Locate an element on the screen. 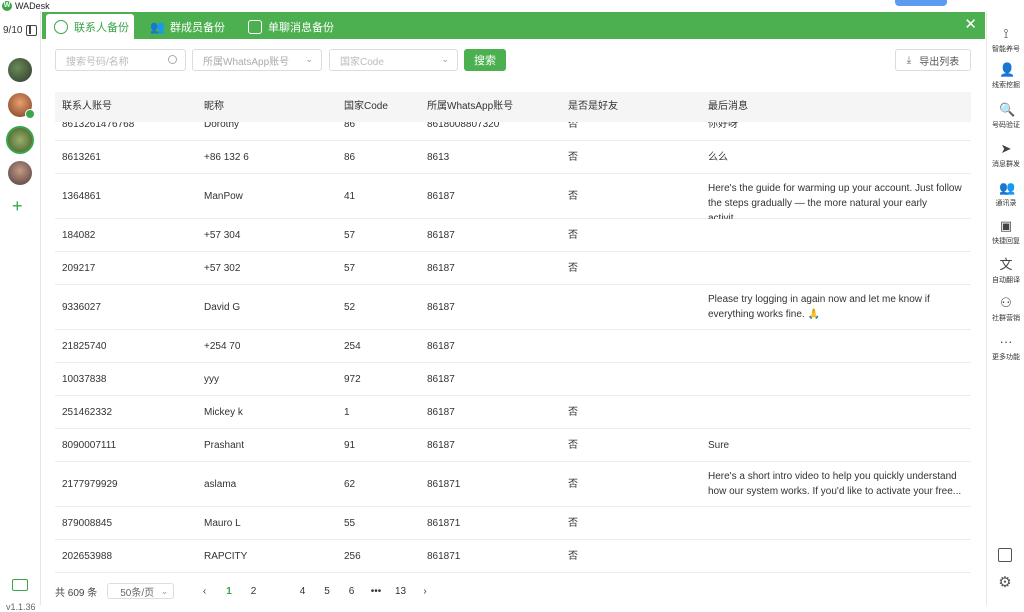 This screenshot has width=1024, height=612. add-account-button: + is located at coordinates (17, 206).